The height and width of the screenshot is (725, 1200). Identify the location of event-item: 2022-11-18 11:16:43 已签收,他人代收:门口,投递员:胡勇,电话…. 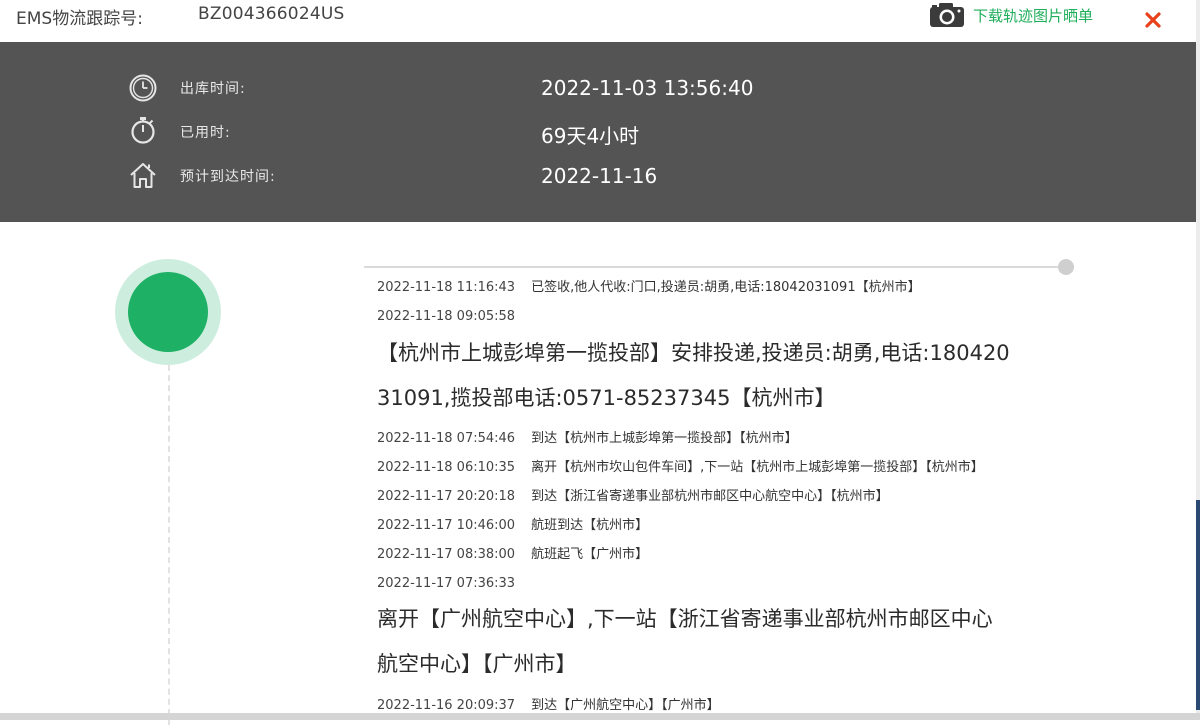
(649, 285).